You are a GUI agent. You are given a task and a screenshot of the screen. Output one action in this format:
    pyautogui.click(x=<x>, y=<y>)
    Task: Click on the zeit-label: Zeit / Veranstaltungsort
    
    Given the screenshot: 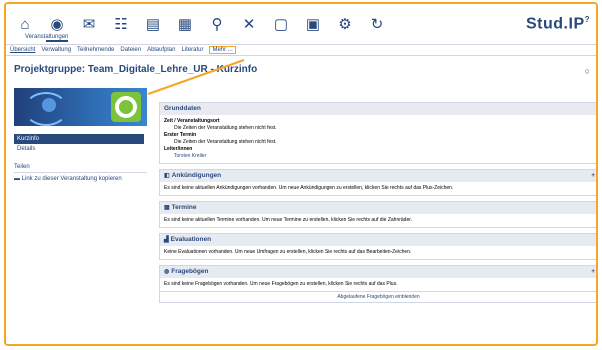 What is the action you would take?
    pyautogui.click(x=192, y=121)
    